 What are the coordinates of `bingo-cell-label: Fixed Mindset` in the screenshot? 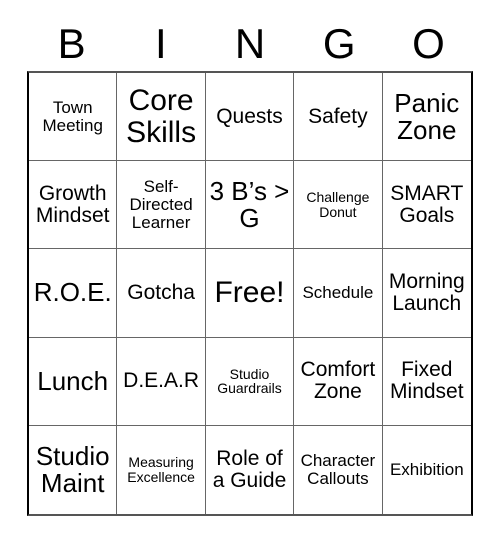 It's located at (427, 381).